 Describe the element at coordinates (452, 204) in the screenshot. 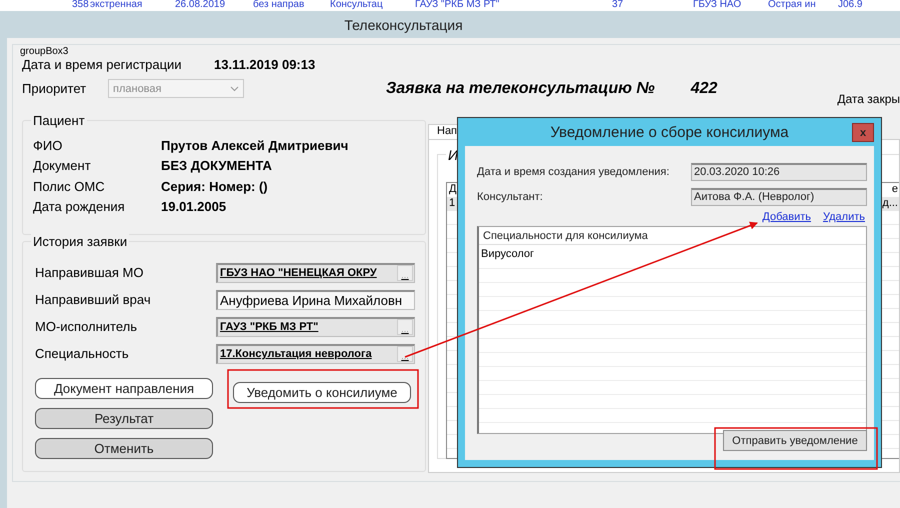

I see `table-cell: 1` at that location.